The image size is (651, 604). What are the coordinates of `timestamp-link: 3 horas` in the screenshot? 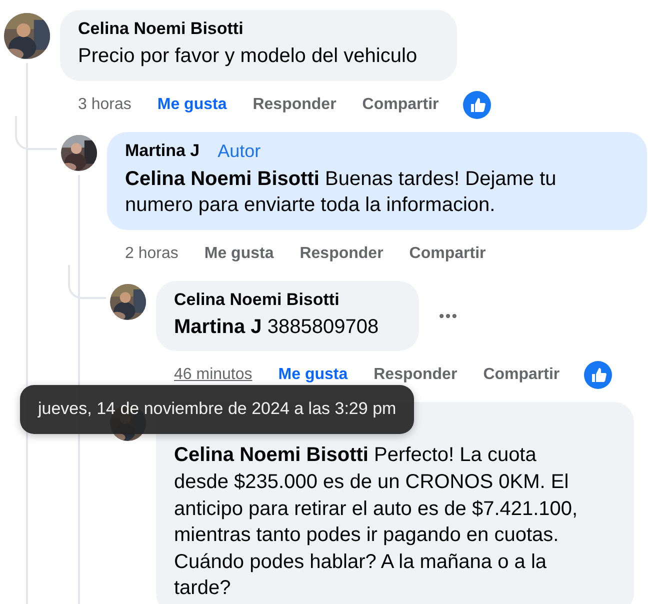 It's located at (105, 105).